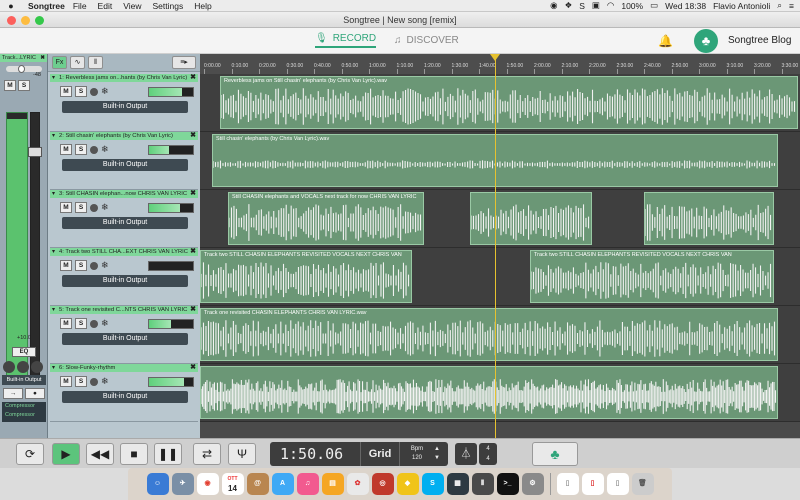 The width and height of the screenshot is (800, 500). I want to click on battery-text: 100%, so click(632, 6).